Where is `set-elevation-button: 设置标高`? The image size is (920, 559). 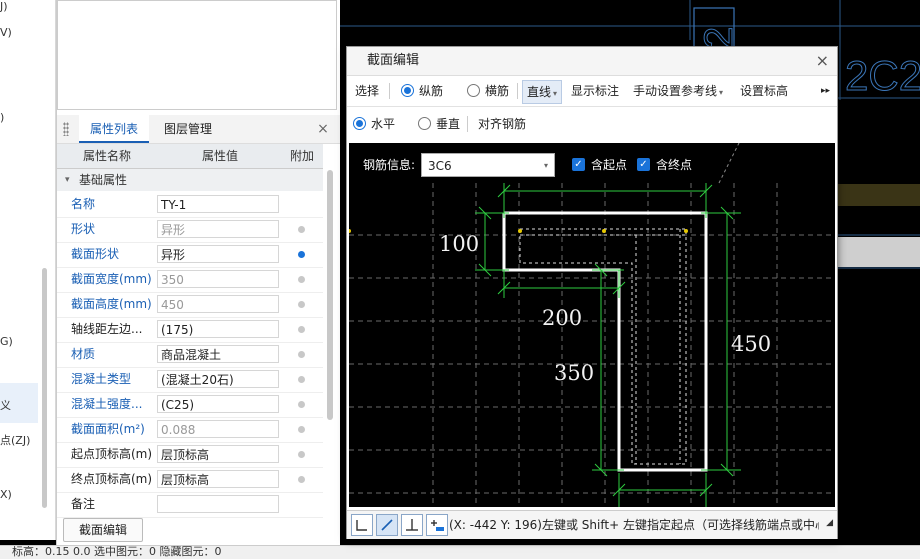
set-elevation-button: 设置标高 is located at coordinates (764, 91).